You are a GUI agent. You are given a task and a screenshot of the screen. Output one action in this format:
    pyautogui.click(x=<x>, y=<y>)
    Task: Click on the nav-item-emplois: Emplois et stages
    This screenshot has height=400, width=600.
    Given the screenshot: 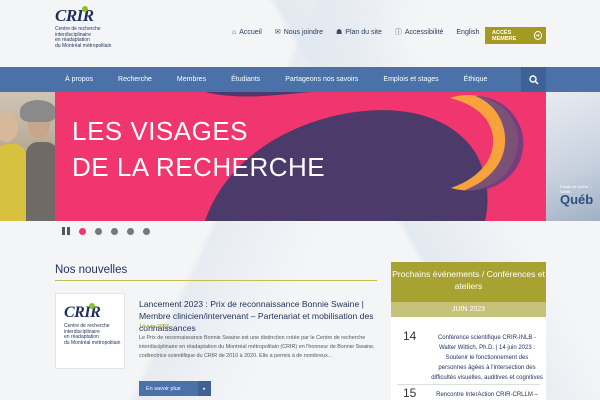 What is the action you would take?
    pyautogui.click(x=405, y=79)
    